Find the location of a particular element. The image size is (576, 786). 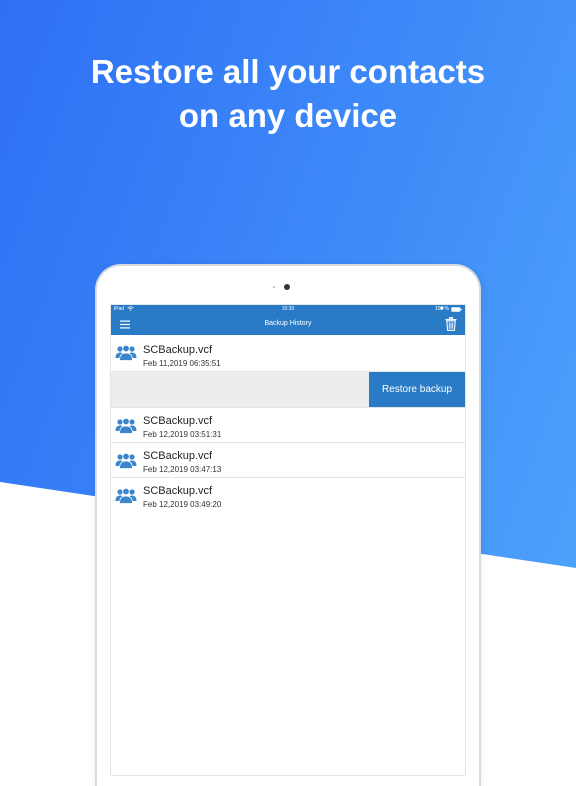

swipe-action-row: Restore backup is located at coordinates (288, 390).